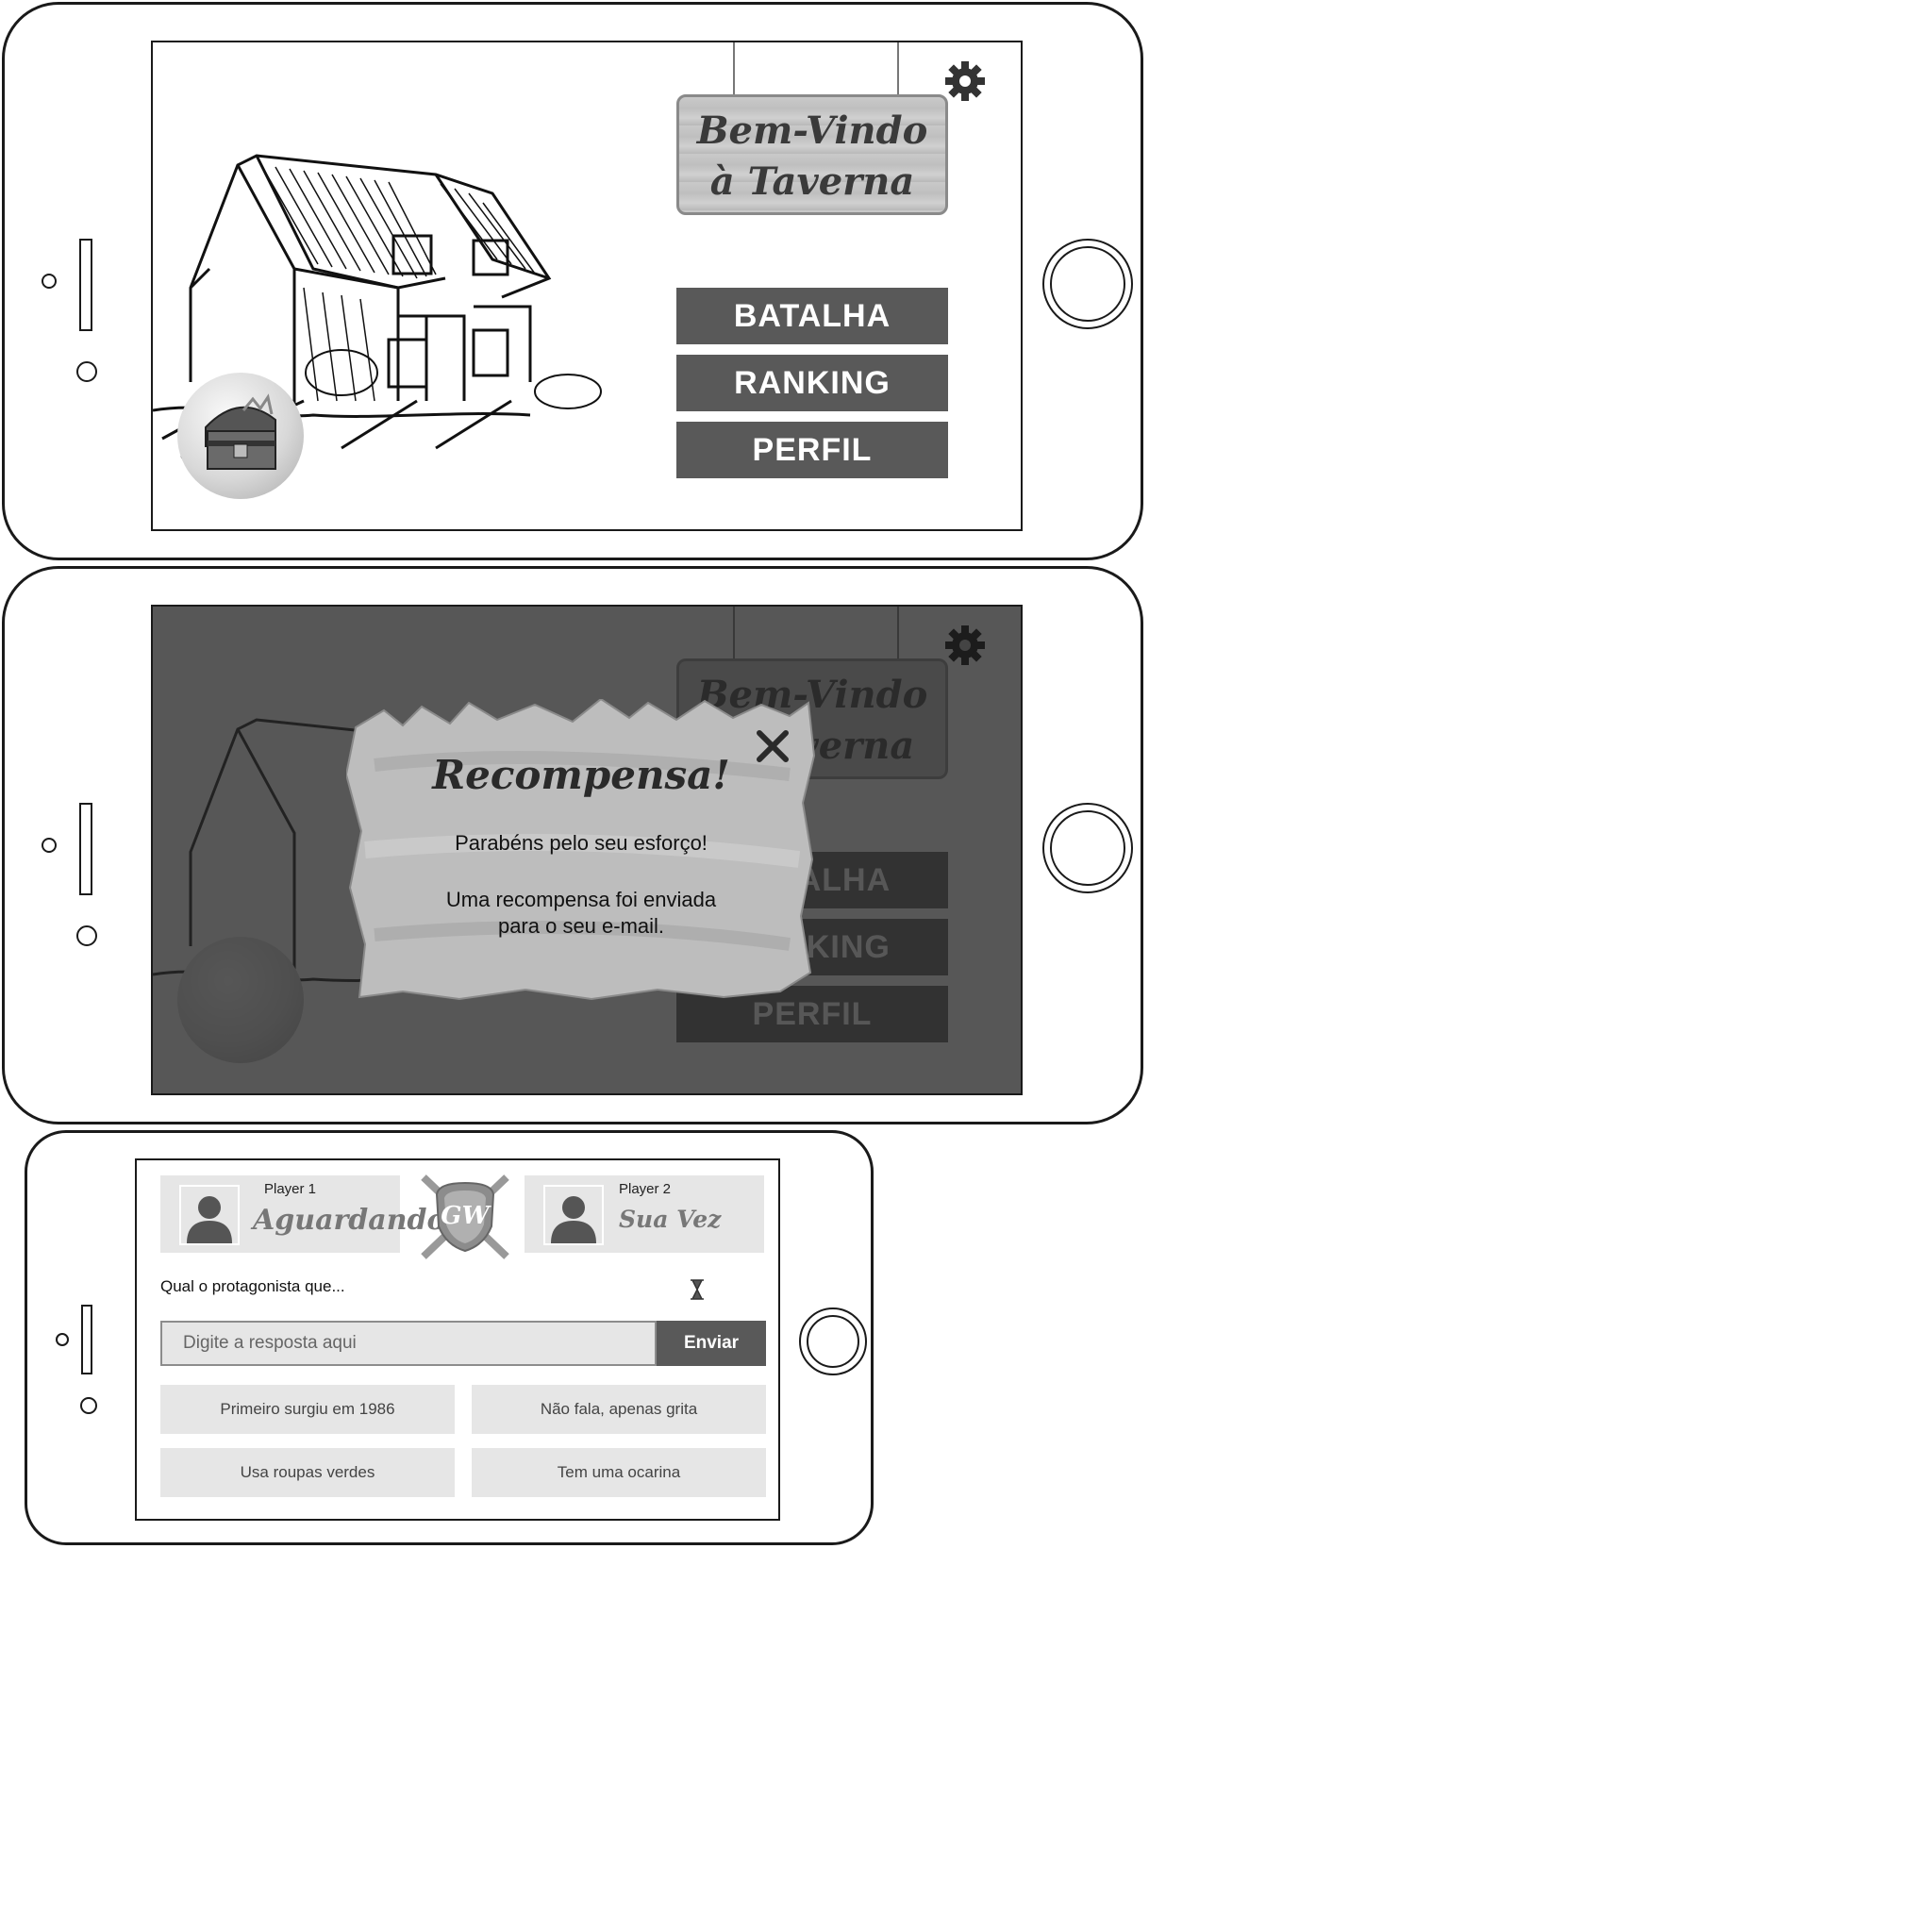  Describe the element at coordinates (307, 1473) in the screenshot. I see `hint-option-3: Usa roupas verdes` at that location.